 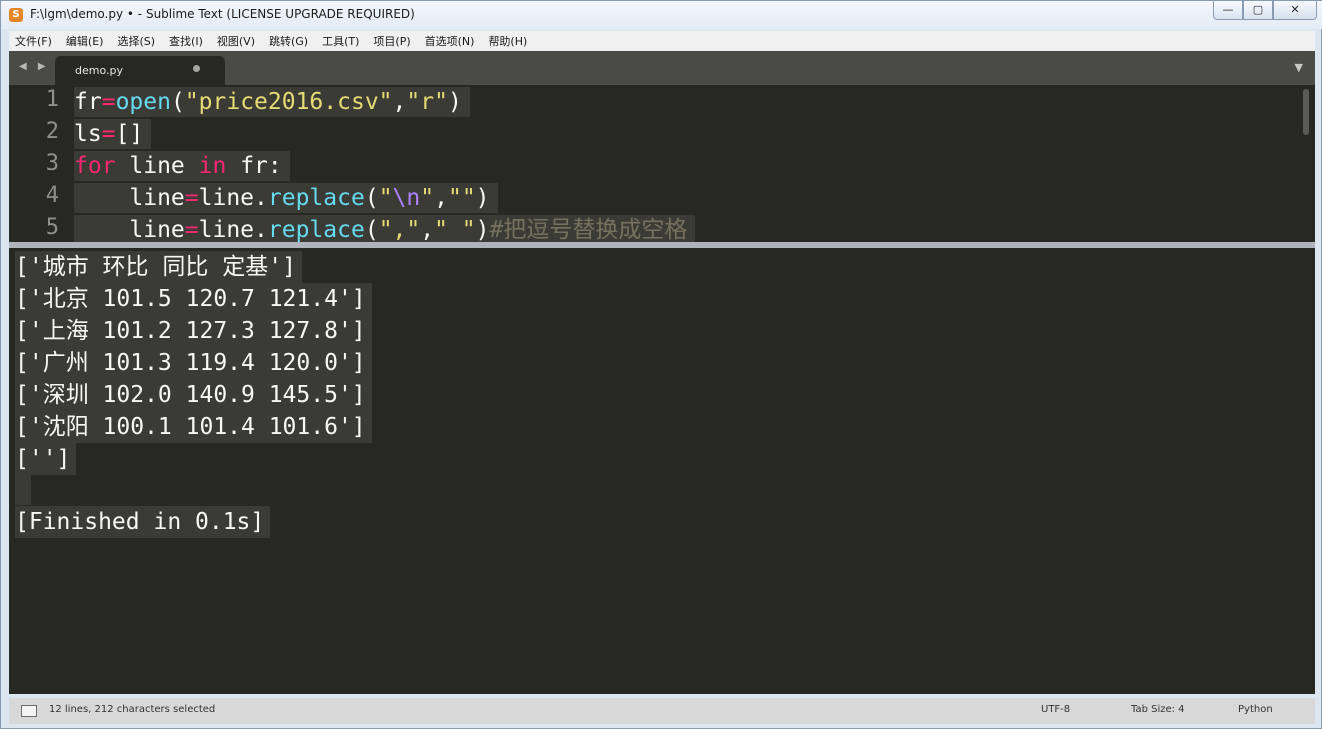 I want to click on line-number: 5, so click(x=52, y=227).